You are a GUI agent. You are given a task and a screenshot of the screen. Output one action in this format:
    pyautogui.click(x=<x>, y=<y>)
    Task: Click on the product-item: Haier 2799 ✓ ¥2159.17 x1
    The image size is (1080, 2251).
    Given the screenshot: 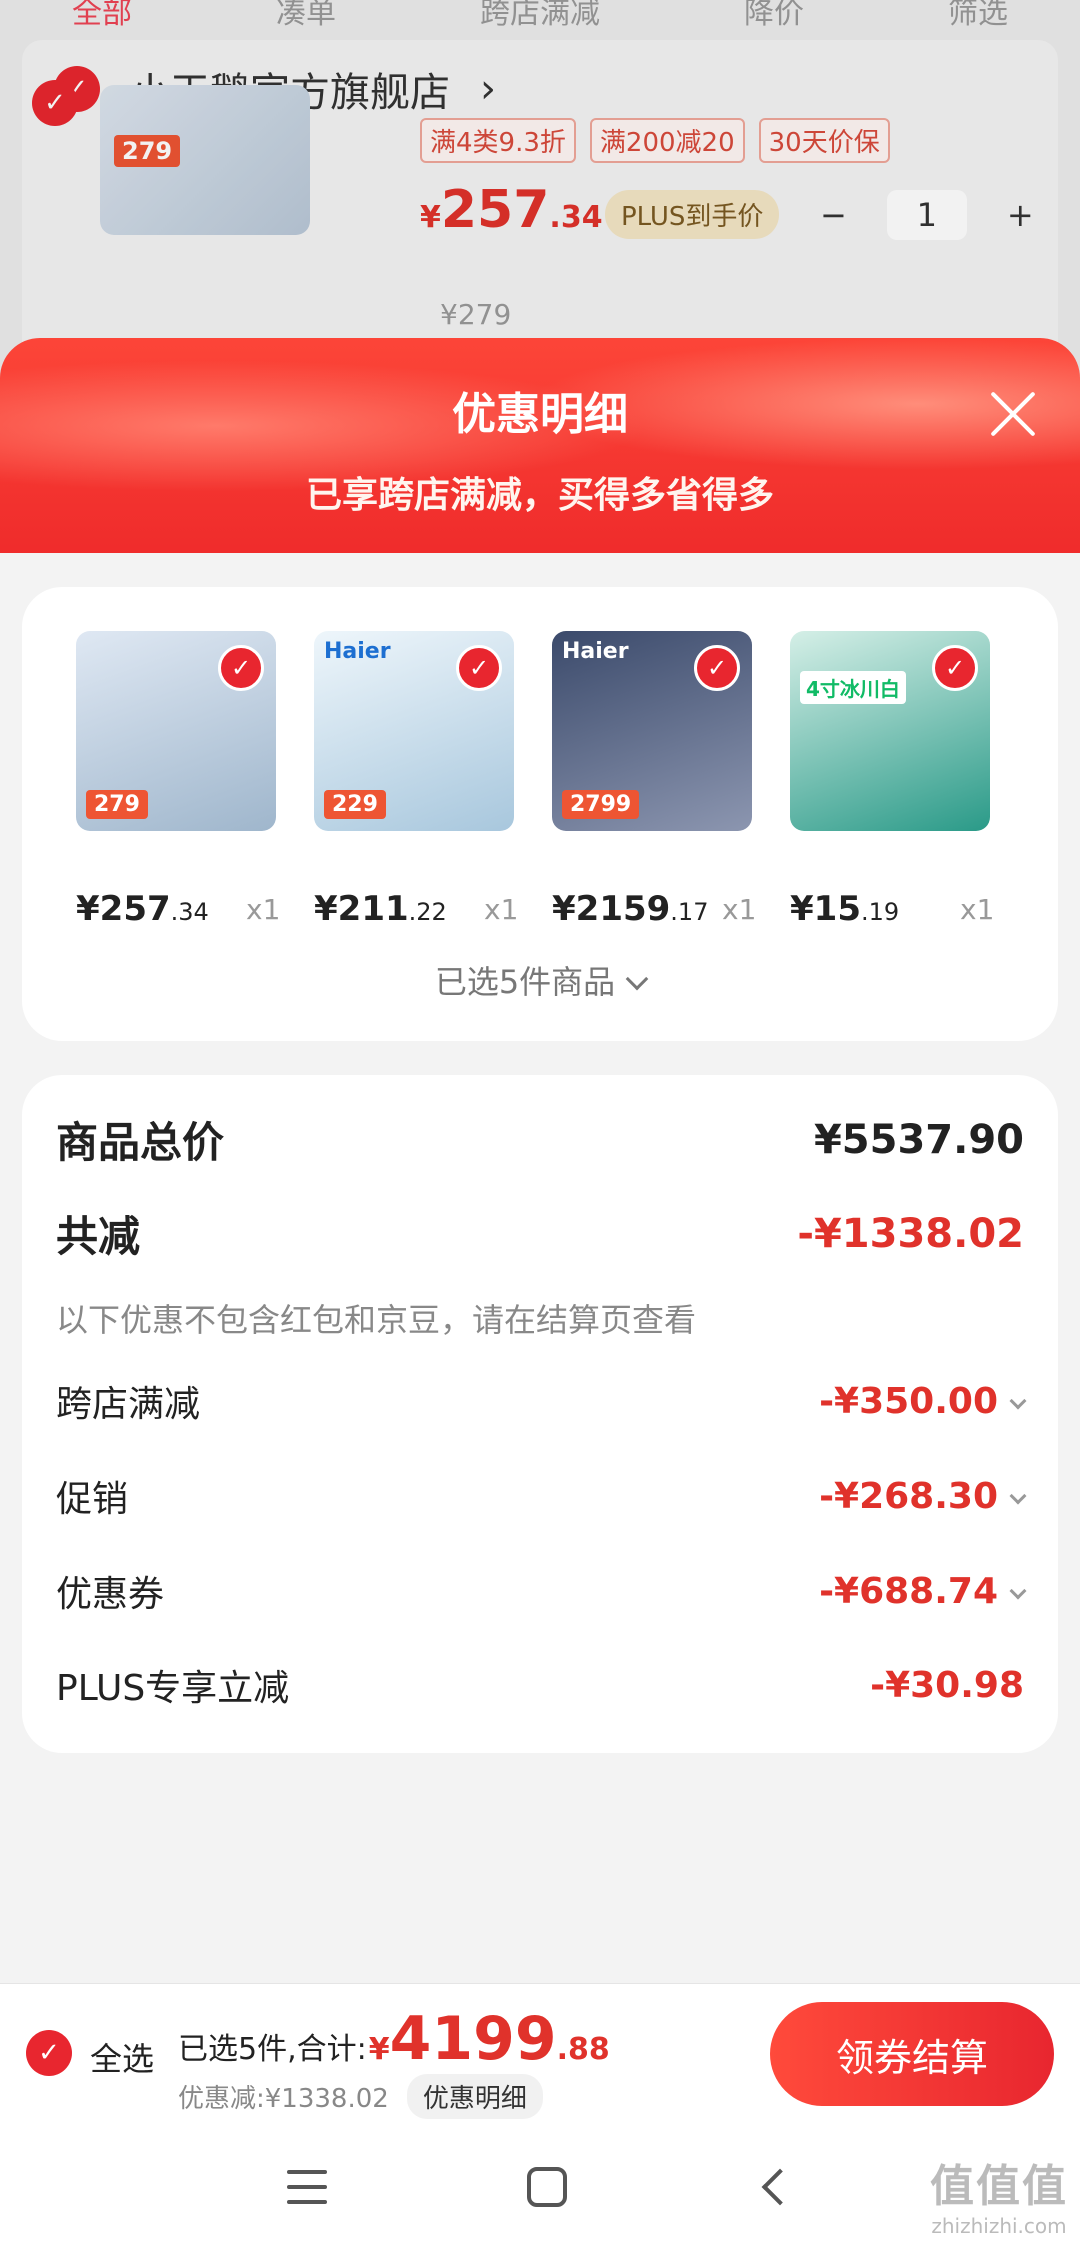 What is the action you would take?
    pyautogui.click(x=654, y=780)
    